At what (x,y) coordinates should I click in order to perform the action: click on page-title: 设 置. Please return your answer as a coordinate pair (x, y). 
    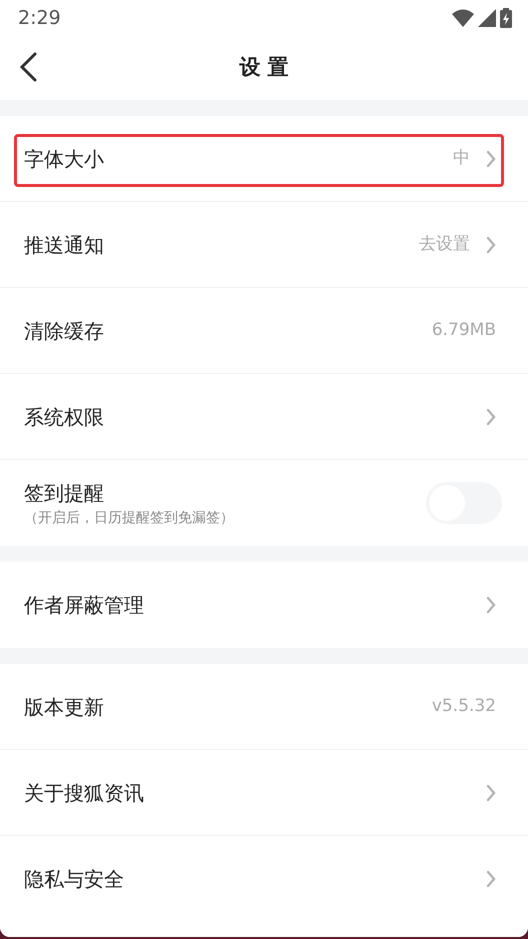
    Looking at the image, I should click on (264, 68).